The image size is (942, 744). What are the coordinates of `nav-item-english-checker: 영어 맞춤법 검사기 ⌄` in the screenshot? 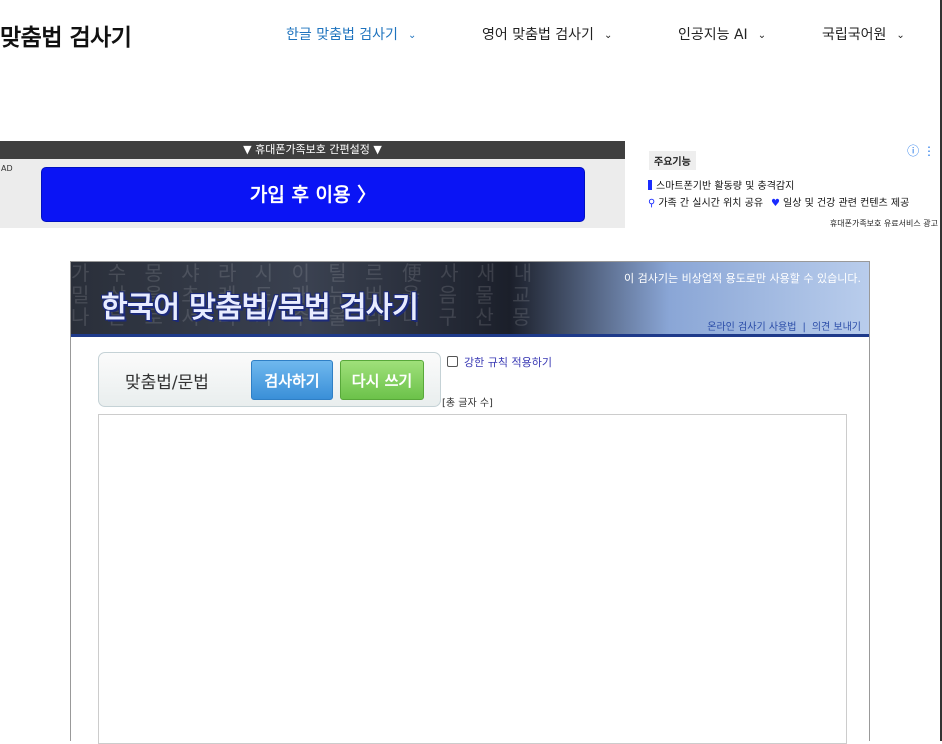 It's located at (547, 34).